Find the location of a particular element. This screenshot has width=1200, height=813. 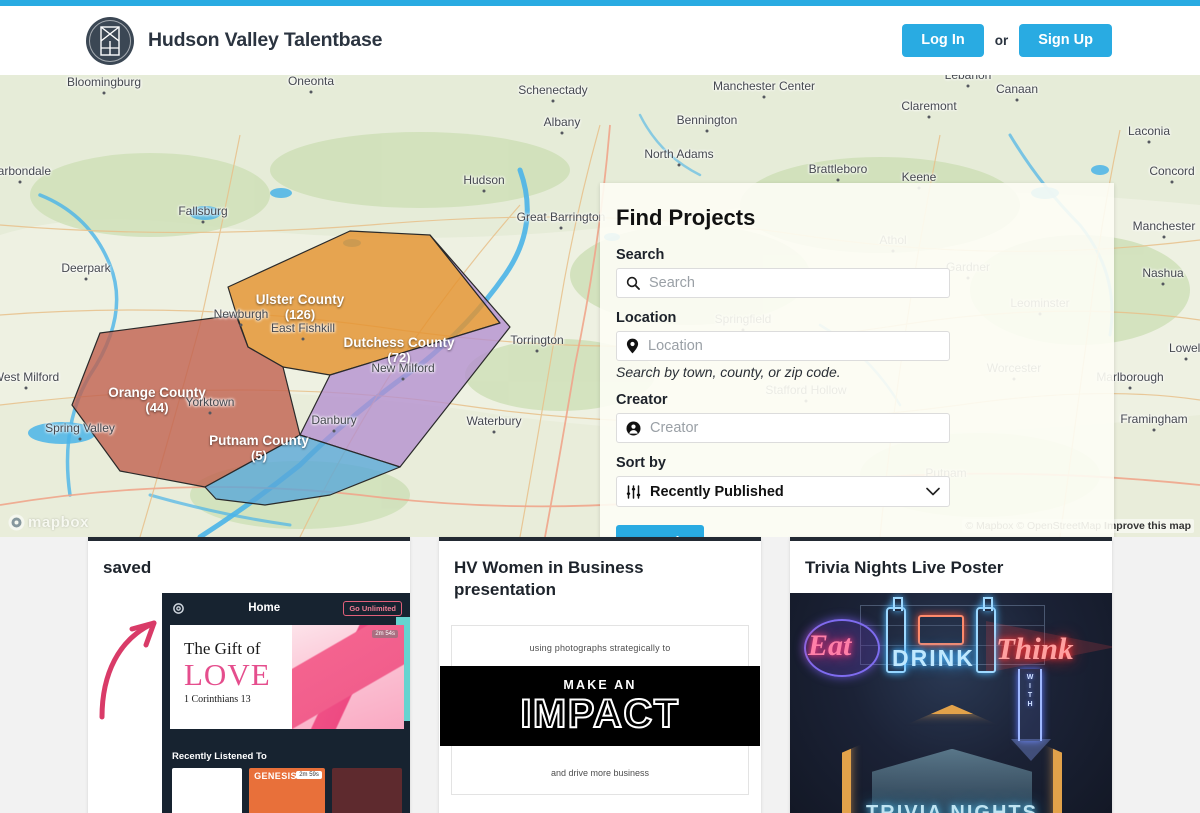

mockup-banner-line1: The Gift of is located at coordinates (222, 648).